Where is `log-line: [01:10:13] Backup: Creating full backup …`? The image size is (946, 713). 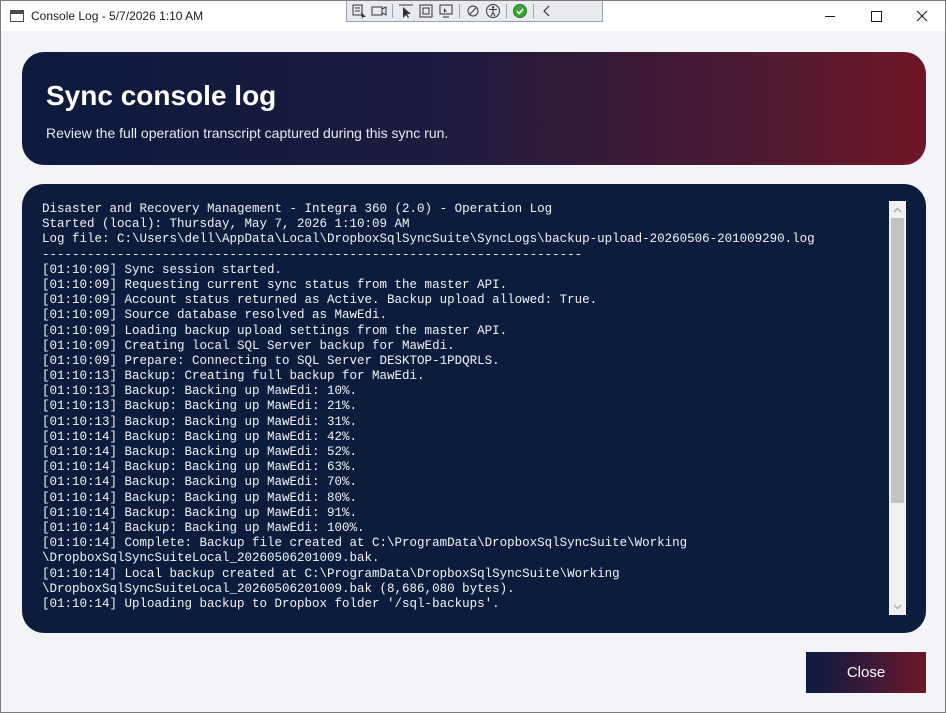 log-line: [01:10:13] Backup: Creating full backup … is located at coordinates (233, 376).